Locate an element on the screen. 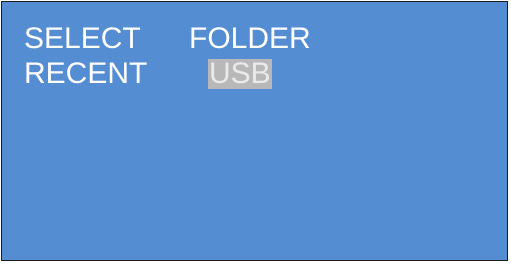  usb-option-selected: USB is located at coordinates (240, 74).